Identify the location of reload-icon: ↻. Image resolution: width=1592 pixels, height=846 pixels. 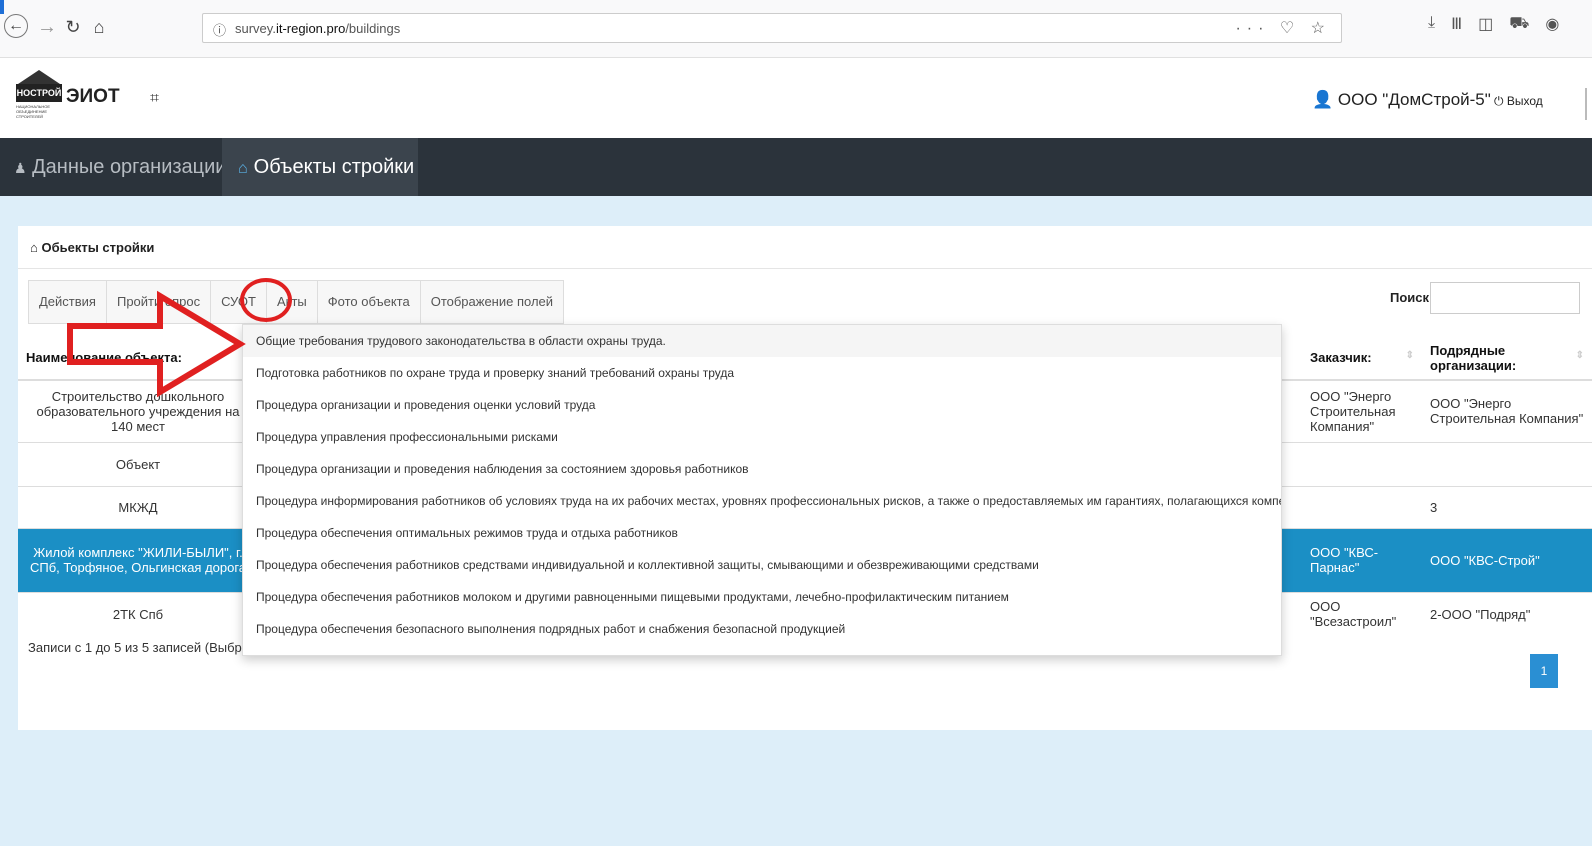
(73, 27).